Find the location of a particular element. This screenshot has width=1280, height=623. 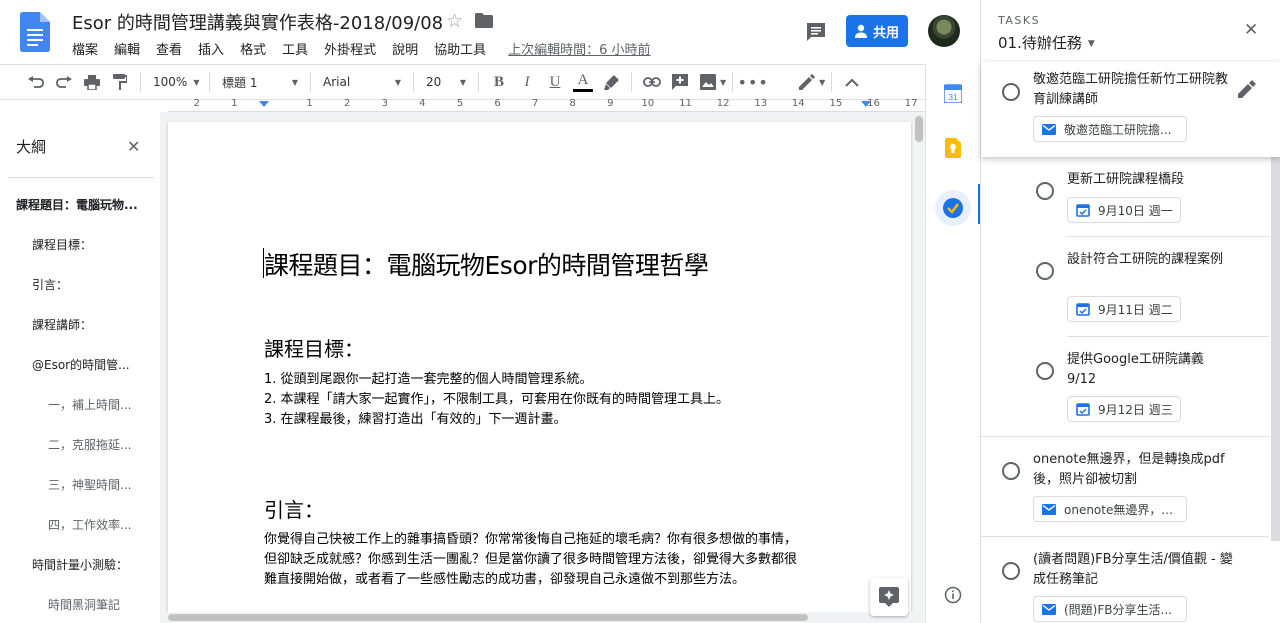

font-select: Arial ▼ is located at coordinates (362, 82).